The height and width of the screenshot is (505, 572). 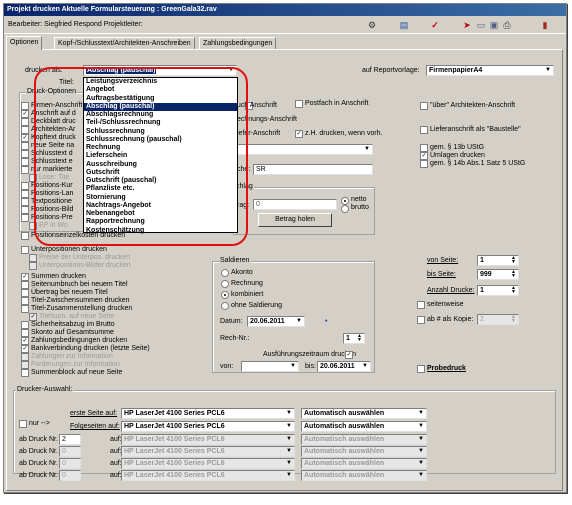 What do you see at coordinates (23, 424) in the screenshot?
I see `nur-checkbox` at bounding box center [23, 424].